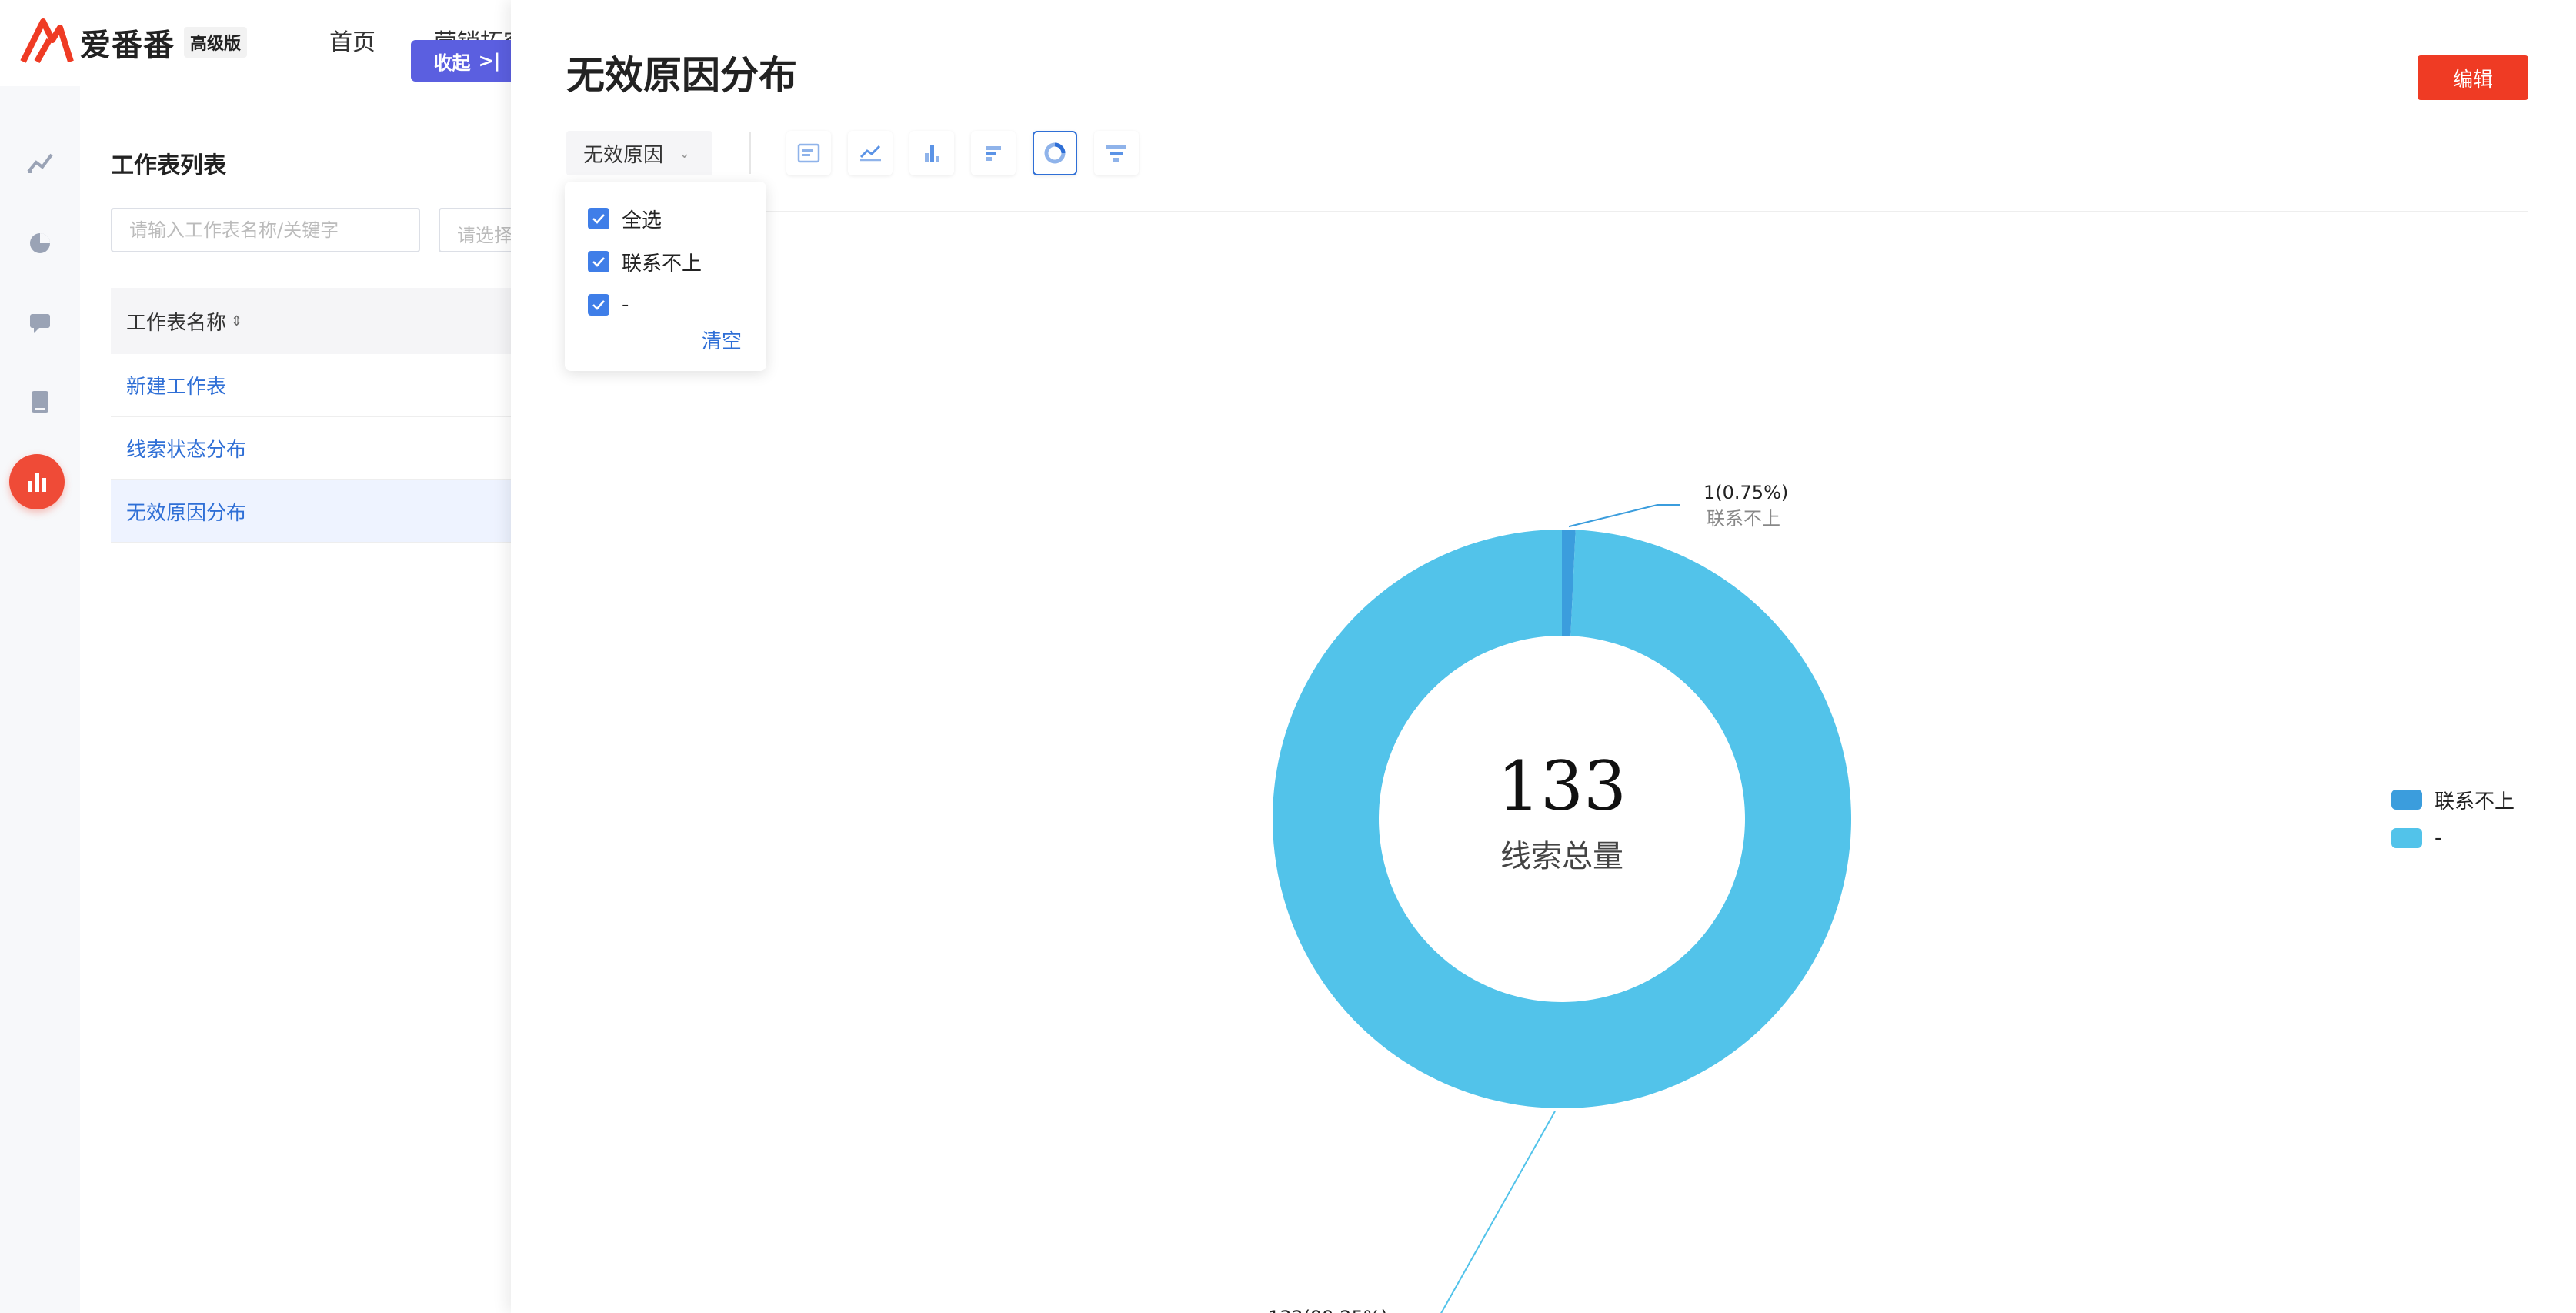  What do you see at coordinates (1560, 897) in the screenshot?
I see `donut-chart: 1(0.75%)联系不上132(99.25%)-133线索总量` at bounding box center [1560, 897].